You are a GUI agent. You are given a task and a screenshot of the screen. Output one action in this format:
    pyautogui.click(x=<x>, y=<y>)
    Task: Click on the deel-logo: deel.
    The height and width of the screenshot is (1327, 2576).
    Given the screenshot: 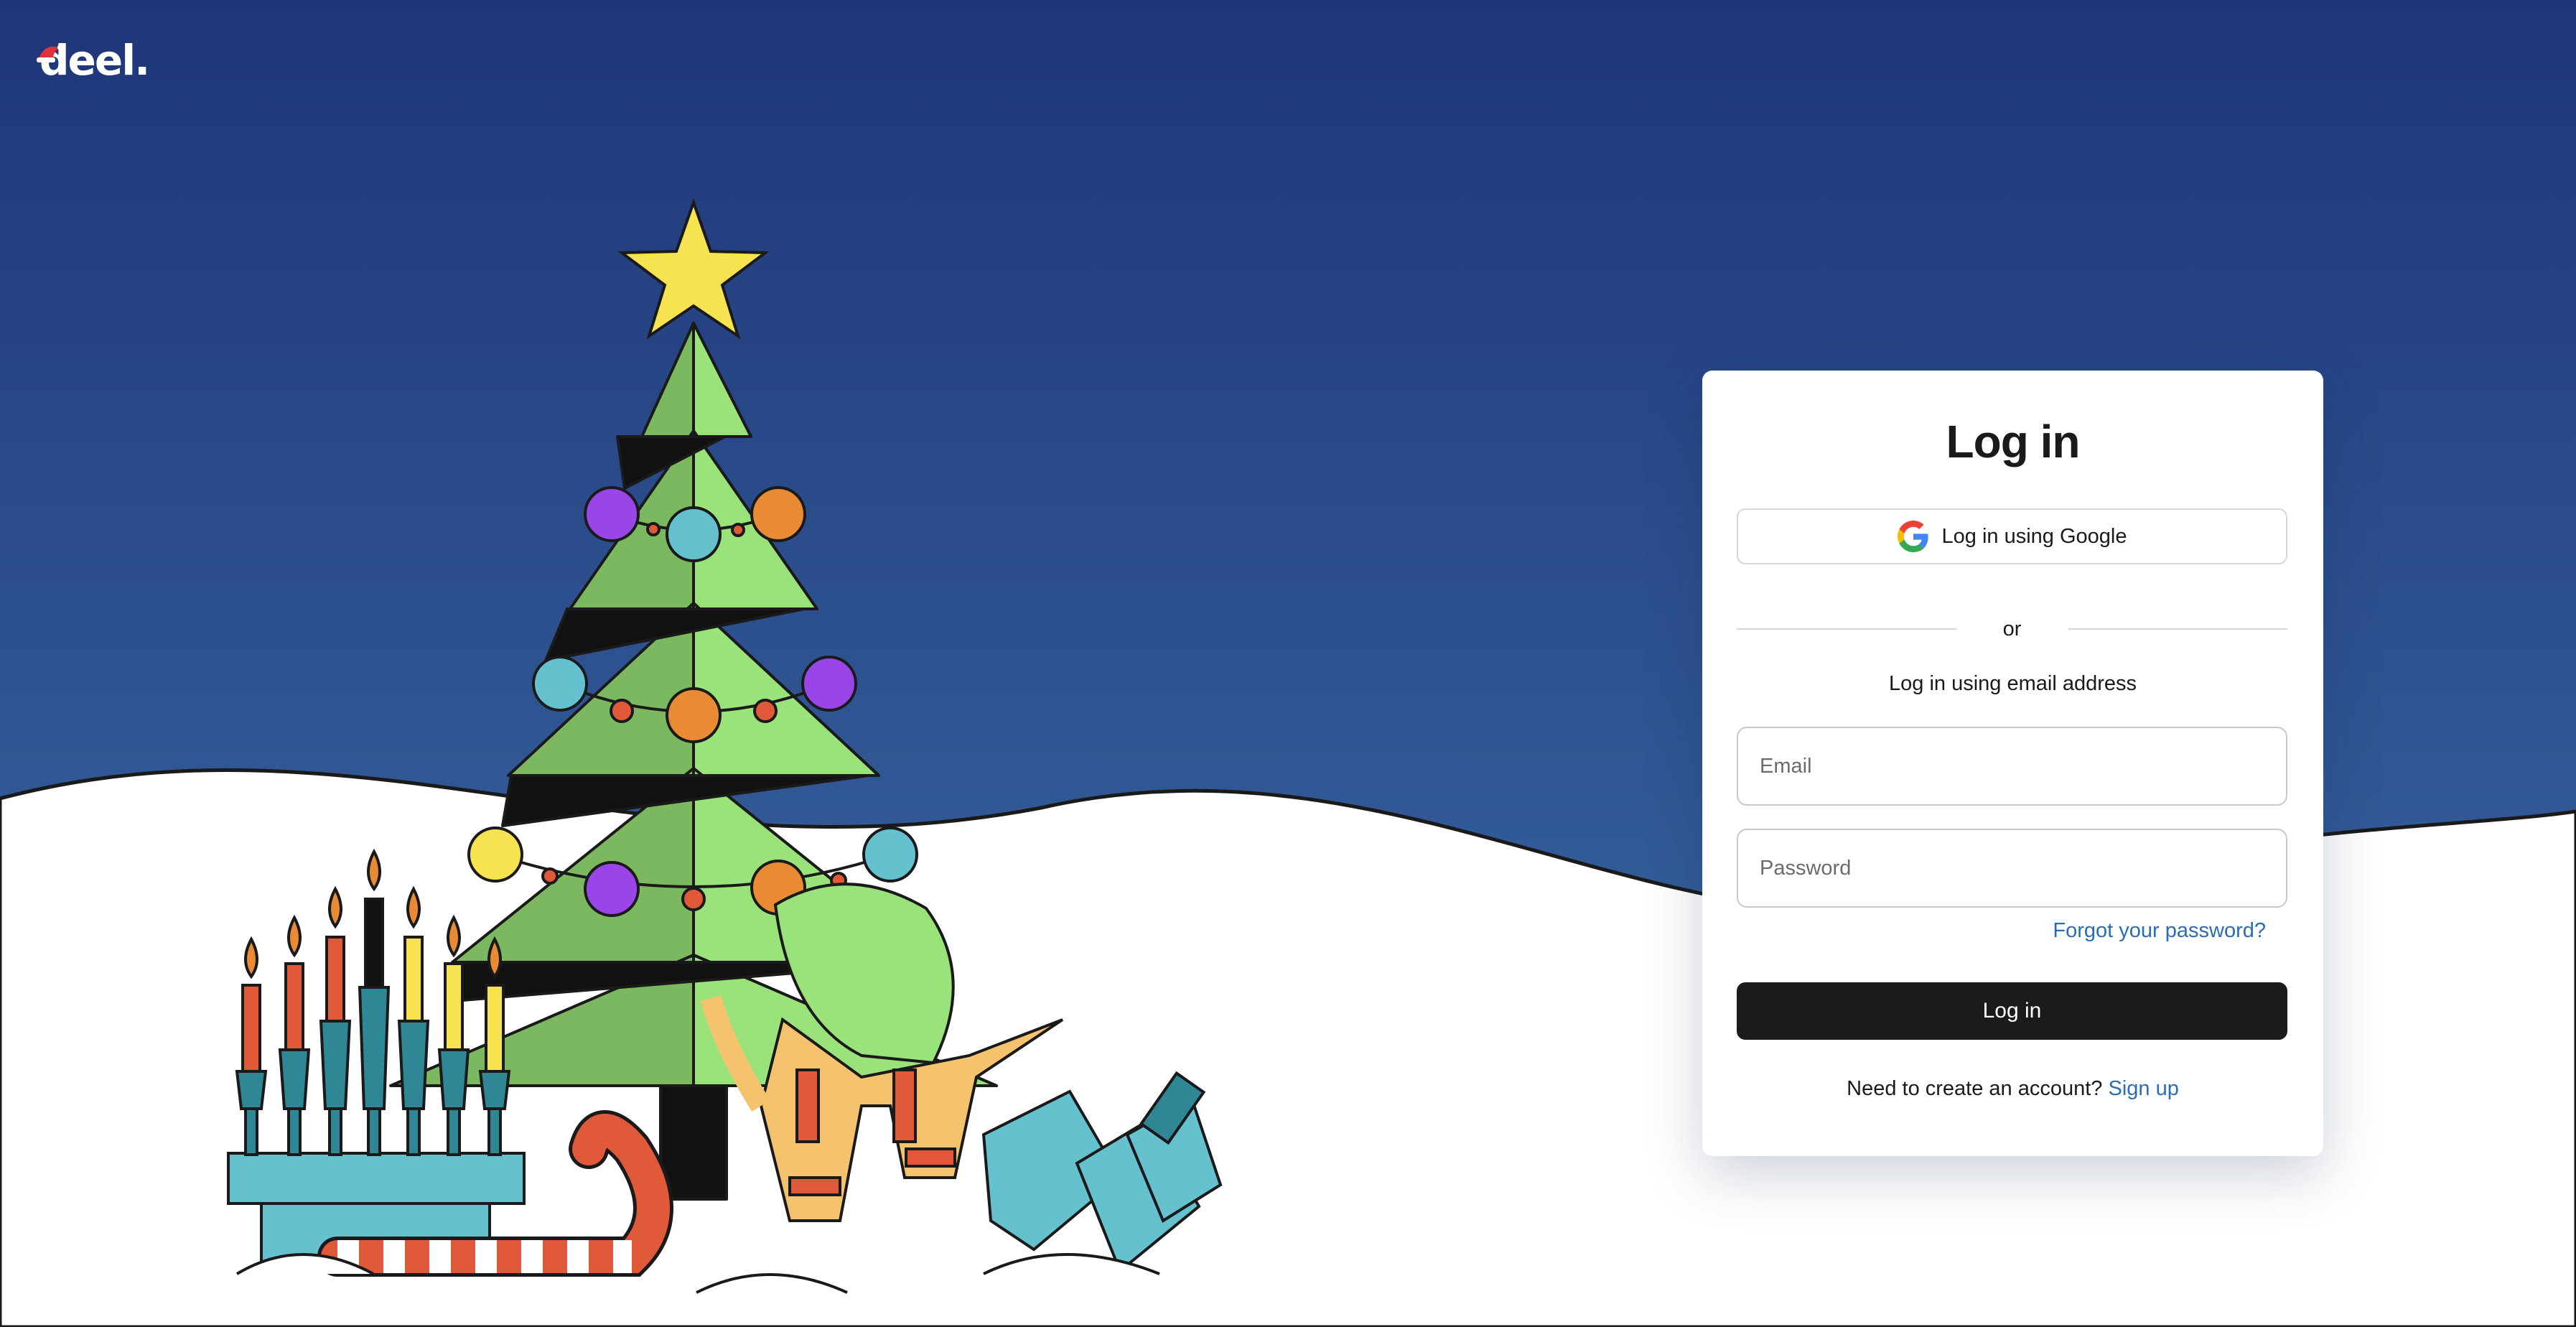 What is the action you would take?
    pyautogui.click(x=93, y=60)
    